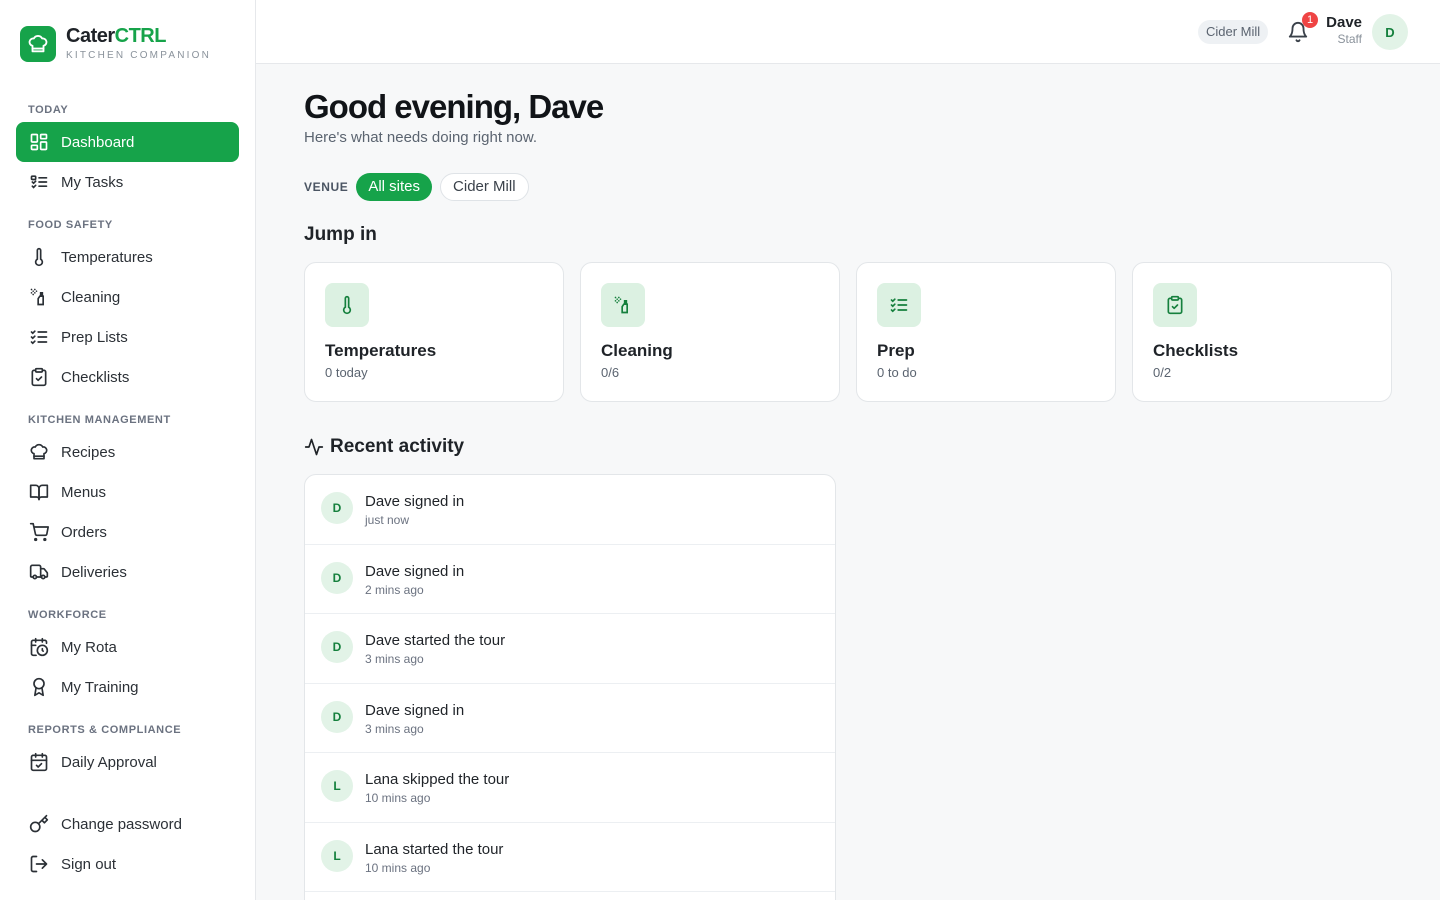 The height and width of the screenshot is (900, 1440). What do you see at coordinates (326, 187) in the screenshot?
I see `venue-filter-label: VENUE` at bounding box center [326, 187].